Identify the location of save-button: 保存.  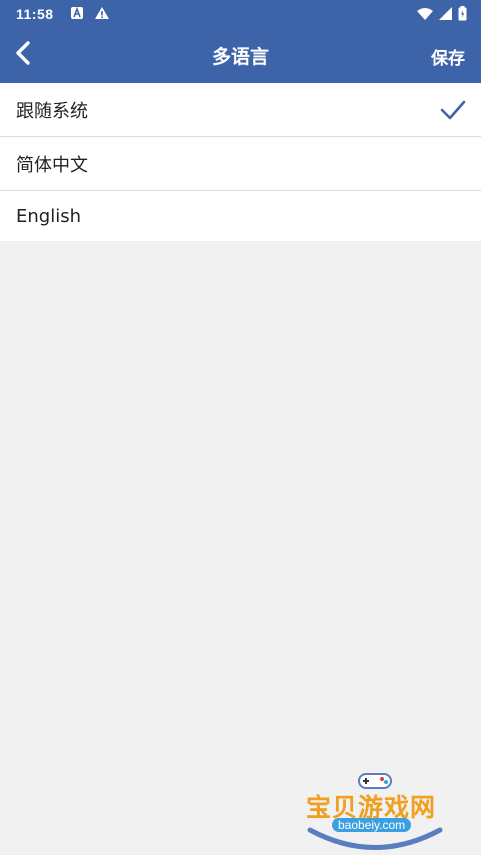
(448, 56).